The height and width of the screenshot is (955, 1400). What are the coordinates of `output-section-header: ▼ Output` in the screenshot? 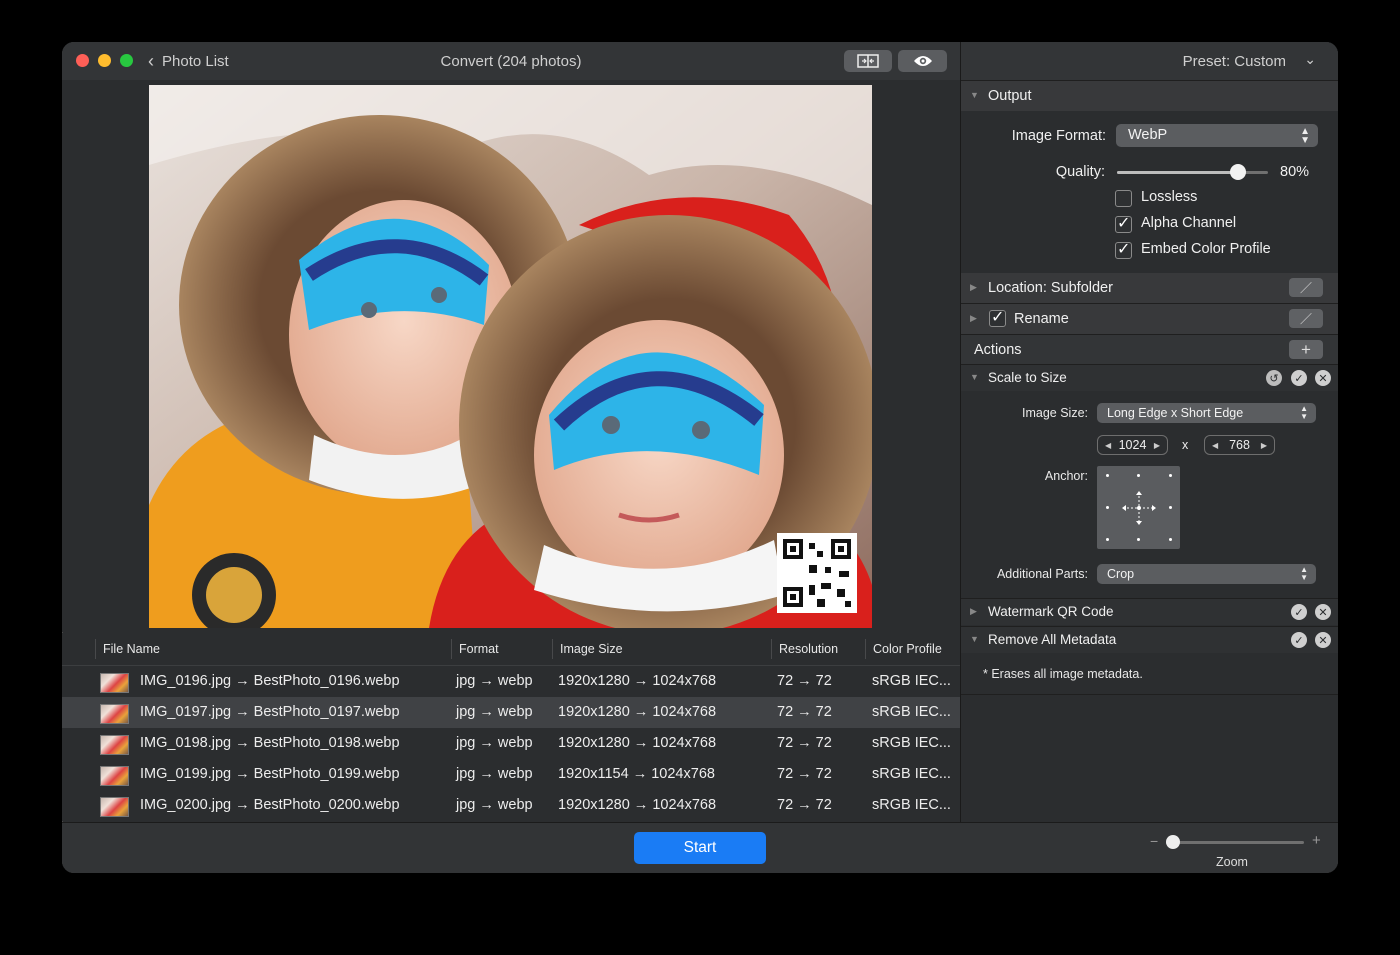 It's located at (1149, 96).